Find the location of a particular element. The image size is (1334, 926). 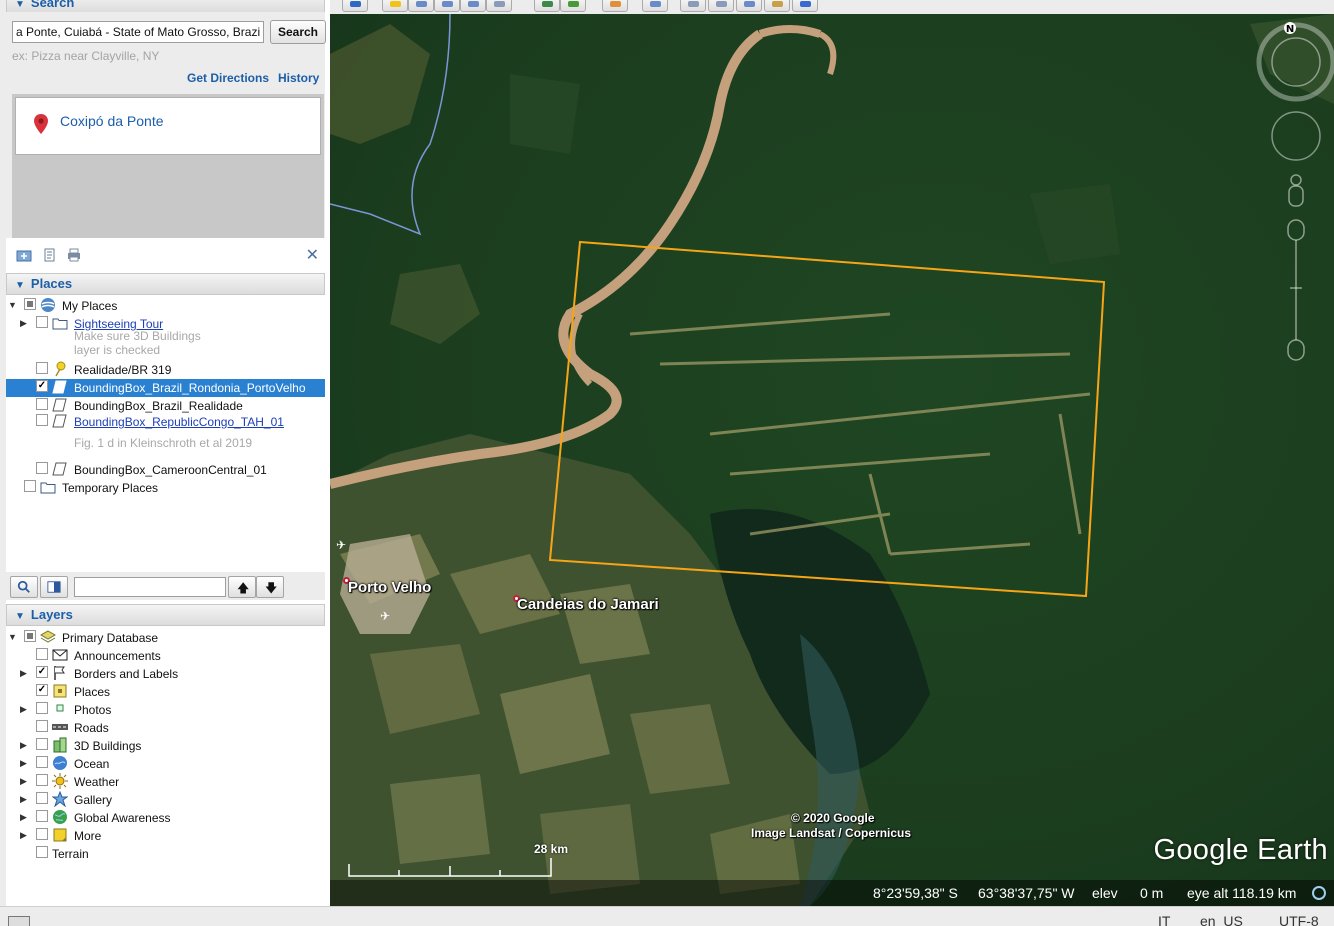

email-icon is located at coordinates (693, 4).